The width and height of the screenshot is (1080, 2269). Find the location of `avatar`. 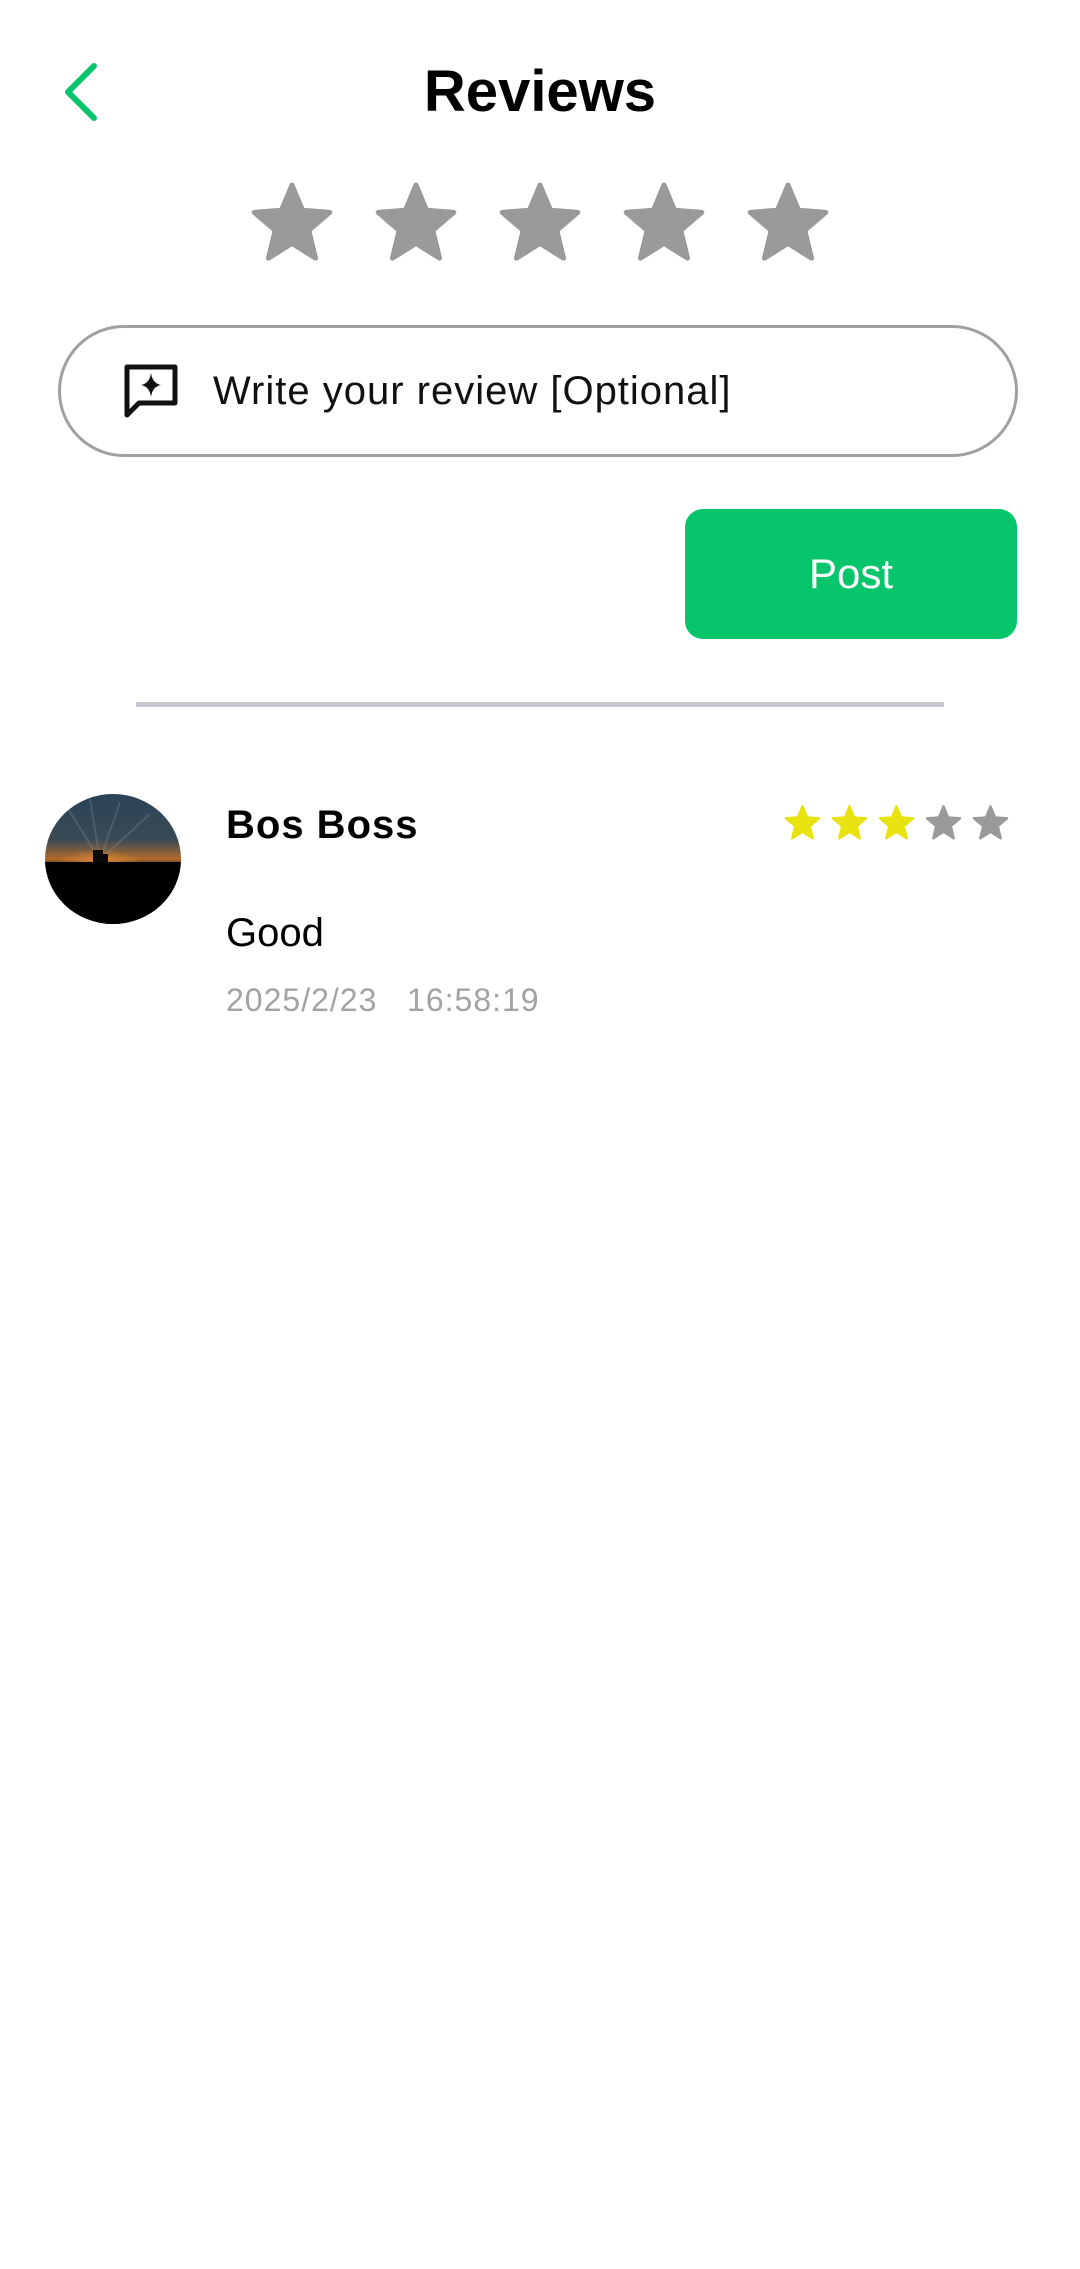

avatar is located at coordinates (113, 859).